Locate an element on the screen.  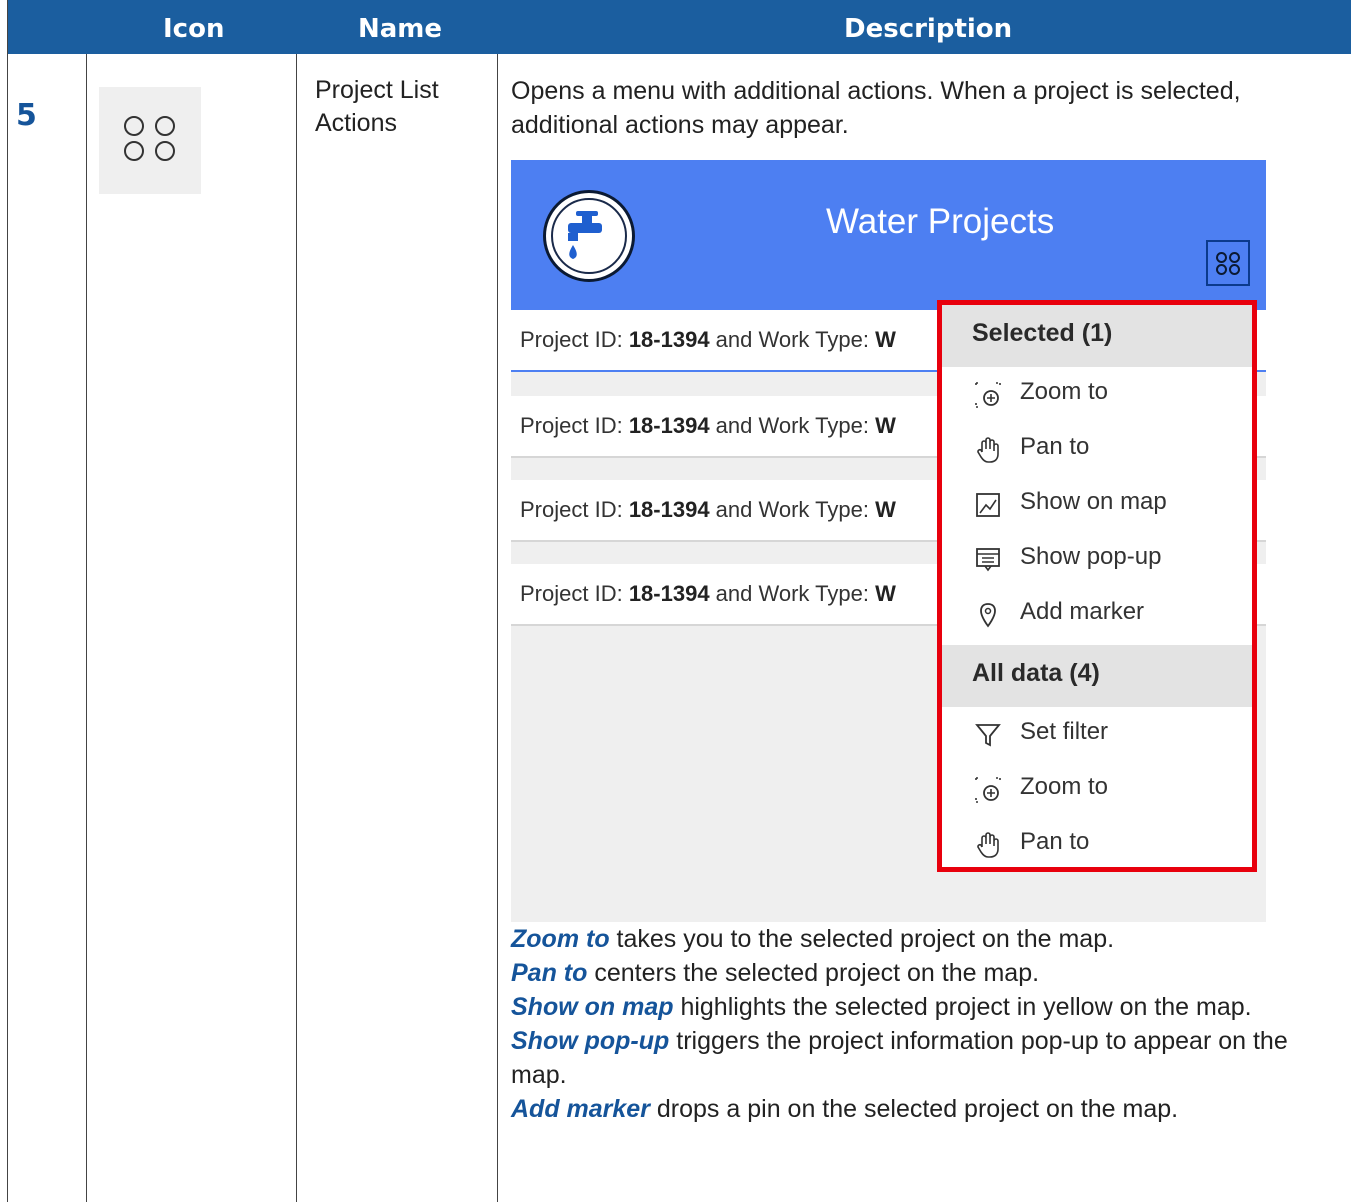
menu-item-show-on-map: Show on map is located at coordinates (1097, 504).